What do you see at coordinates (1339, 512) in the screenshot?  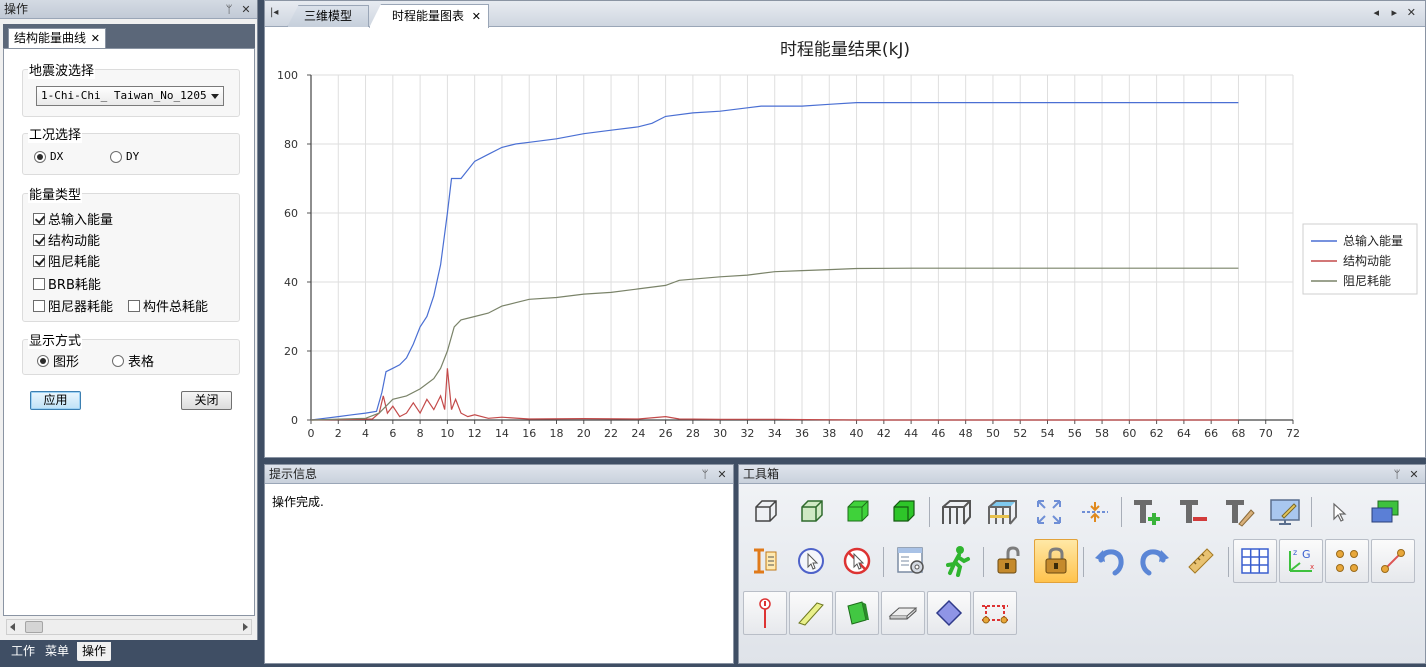 I see `select-pointer-icon` at bounding box center [1339, 512].